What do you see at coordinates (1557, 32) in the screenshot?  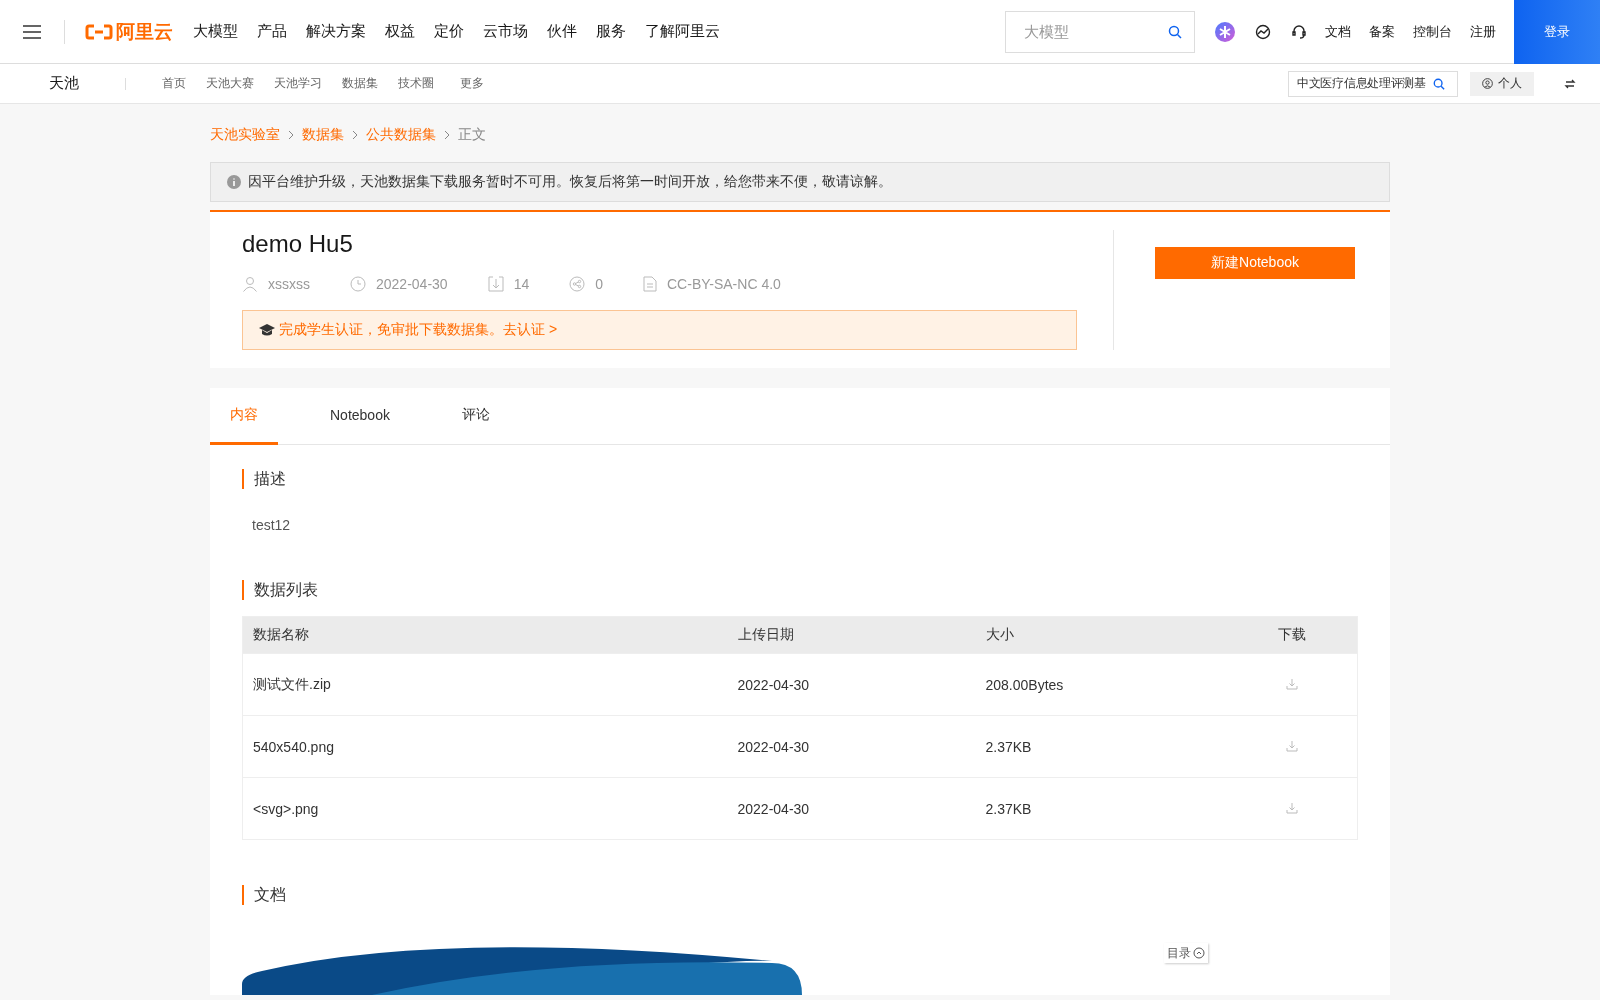 I see `login-button: 登录` at bounding box center [1557, 32].